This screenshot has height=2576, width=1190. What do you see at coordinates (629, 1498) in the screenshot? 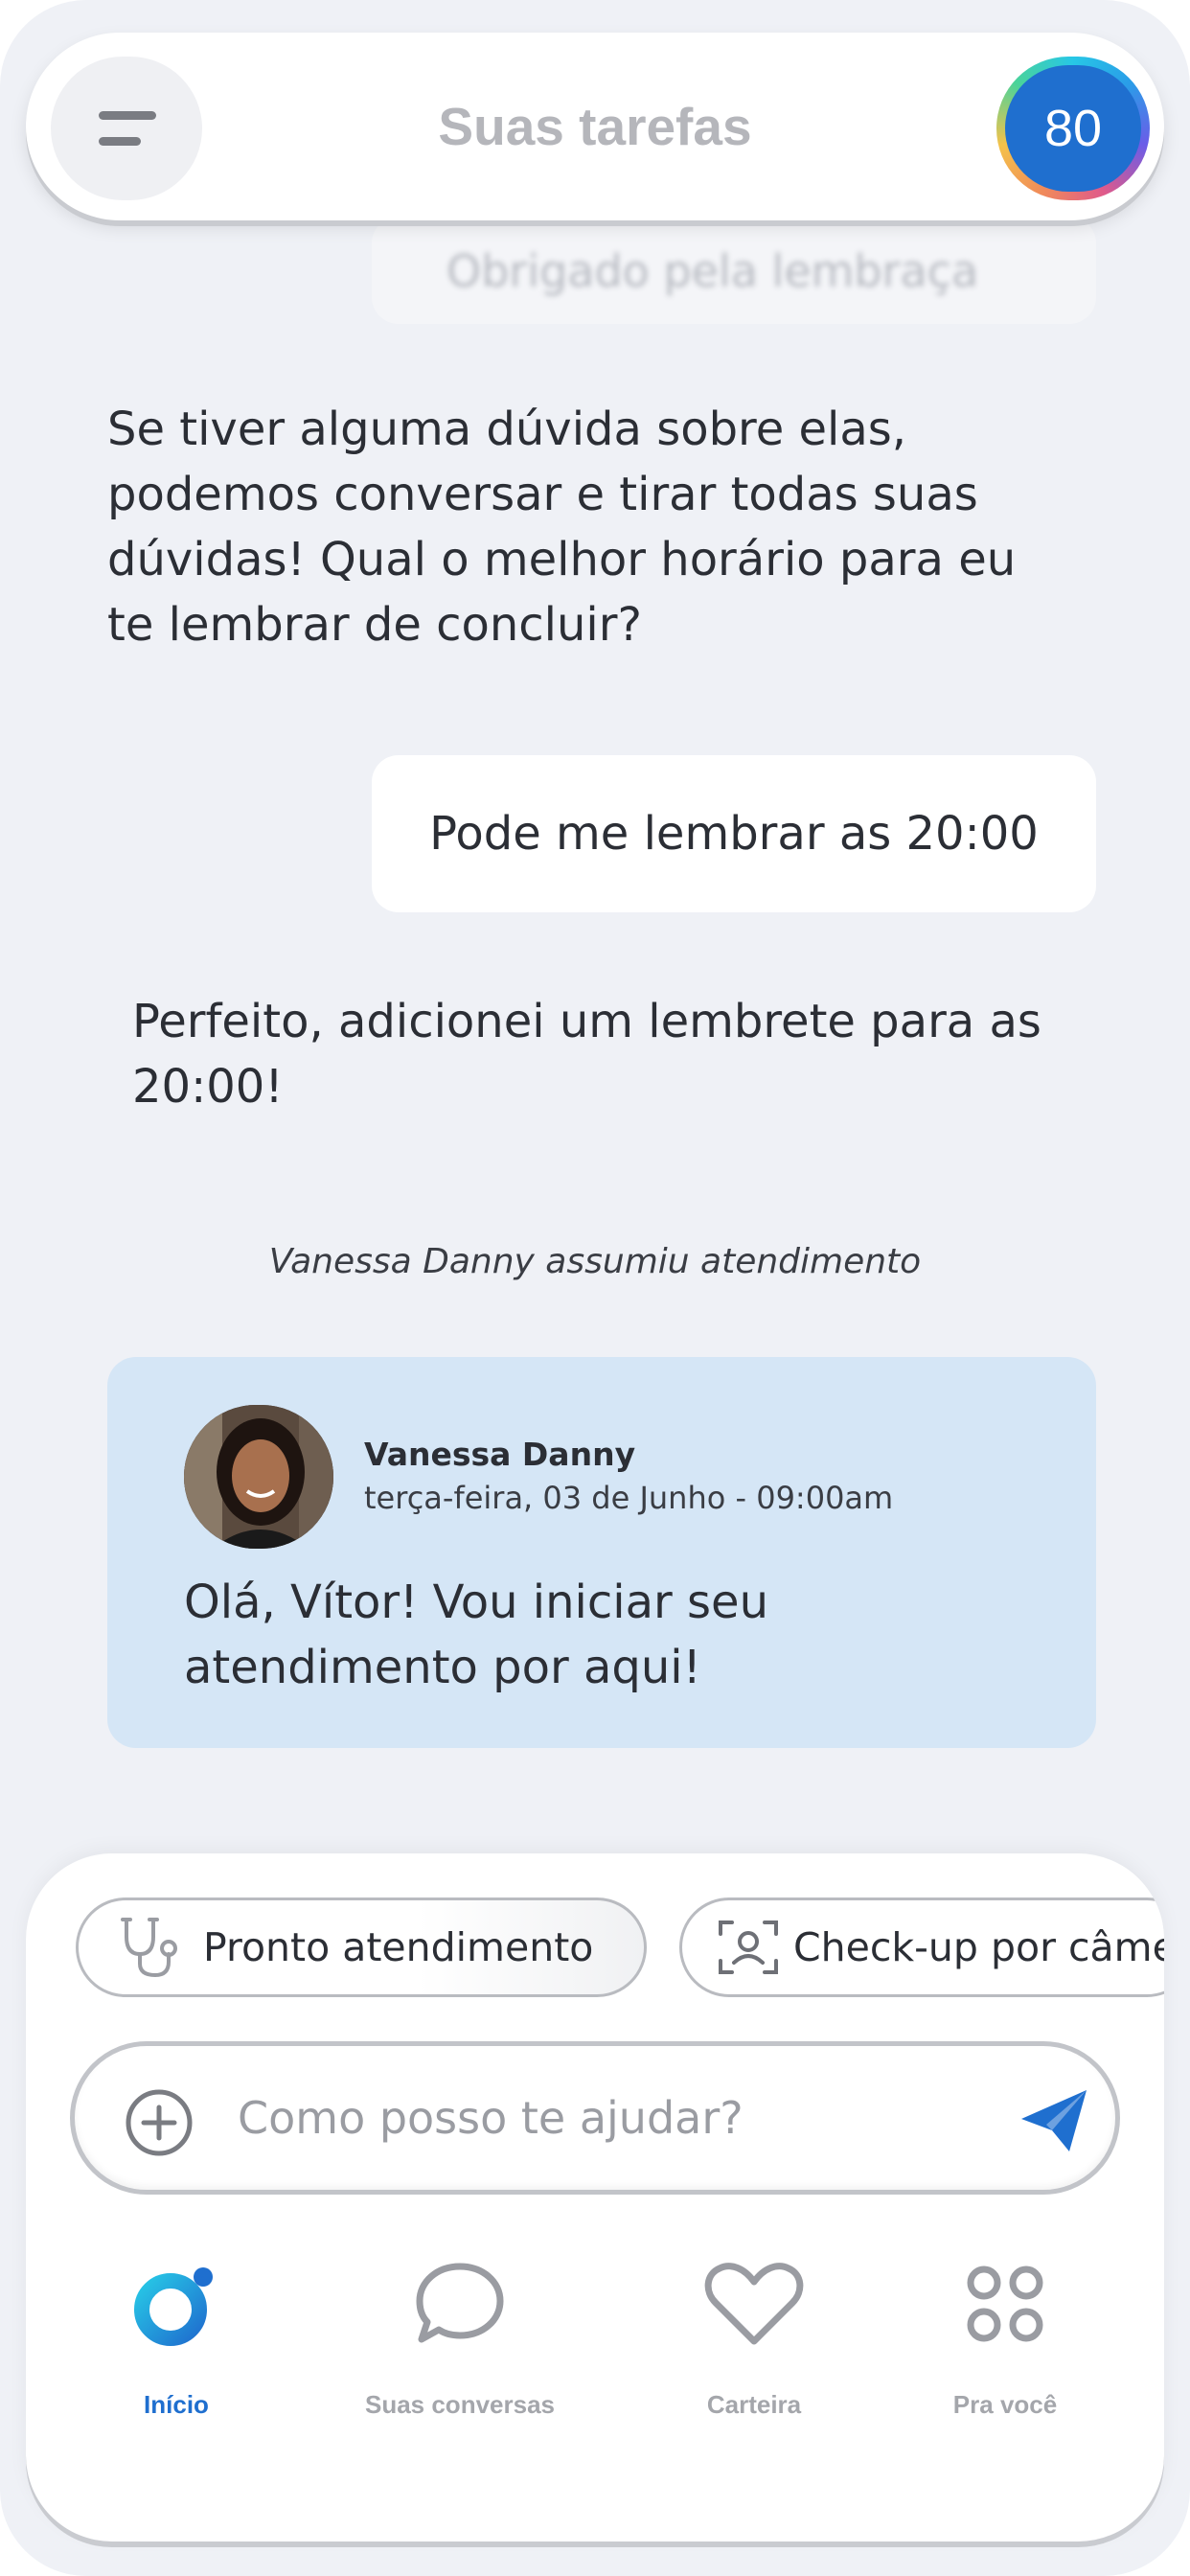
I see `agent-timestamp: terça-feira, 03 de Junho - 09:00am` at bounding box center [629, 1498].